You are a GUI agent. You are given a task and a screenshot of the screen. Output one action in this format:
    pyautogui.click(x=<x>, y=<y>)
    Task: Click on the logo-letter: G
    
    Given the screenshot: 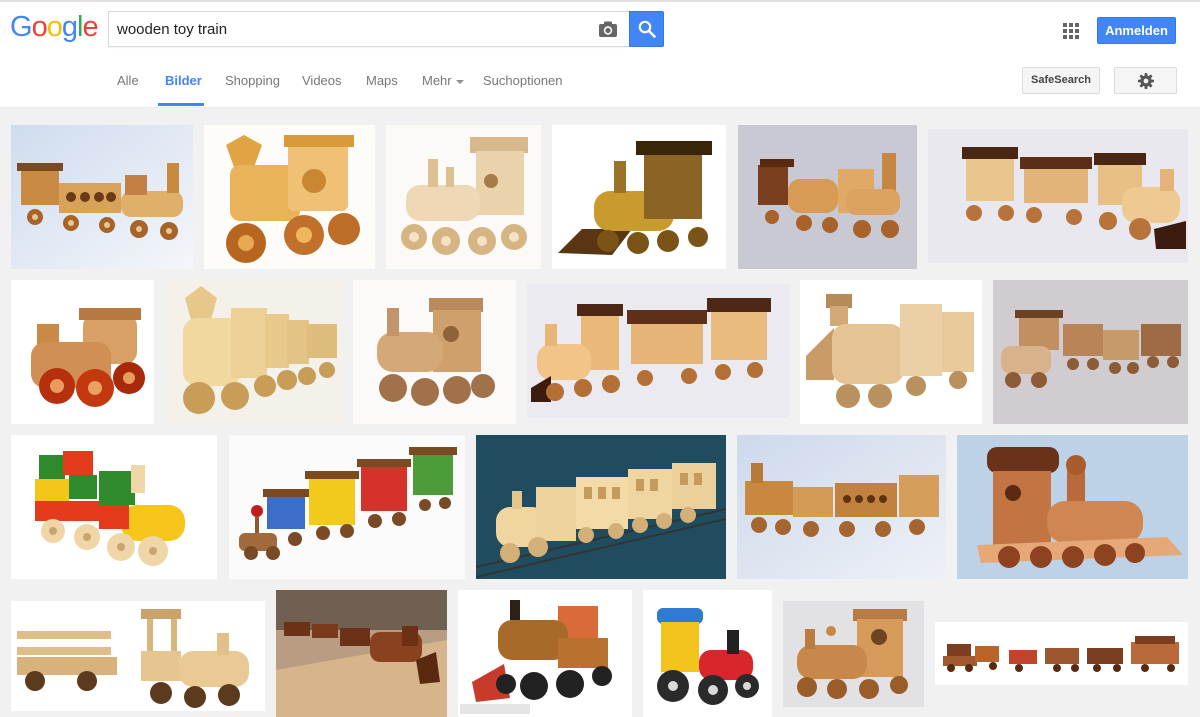 What is the action you would take?
    pyautogui.click(x=21, y=27)
    